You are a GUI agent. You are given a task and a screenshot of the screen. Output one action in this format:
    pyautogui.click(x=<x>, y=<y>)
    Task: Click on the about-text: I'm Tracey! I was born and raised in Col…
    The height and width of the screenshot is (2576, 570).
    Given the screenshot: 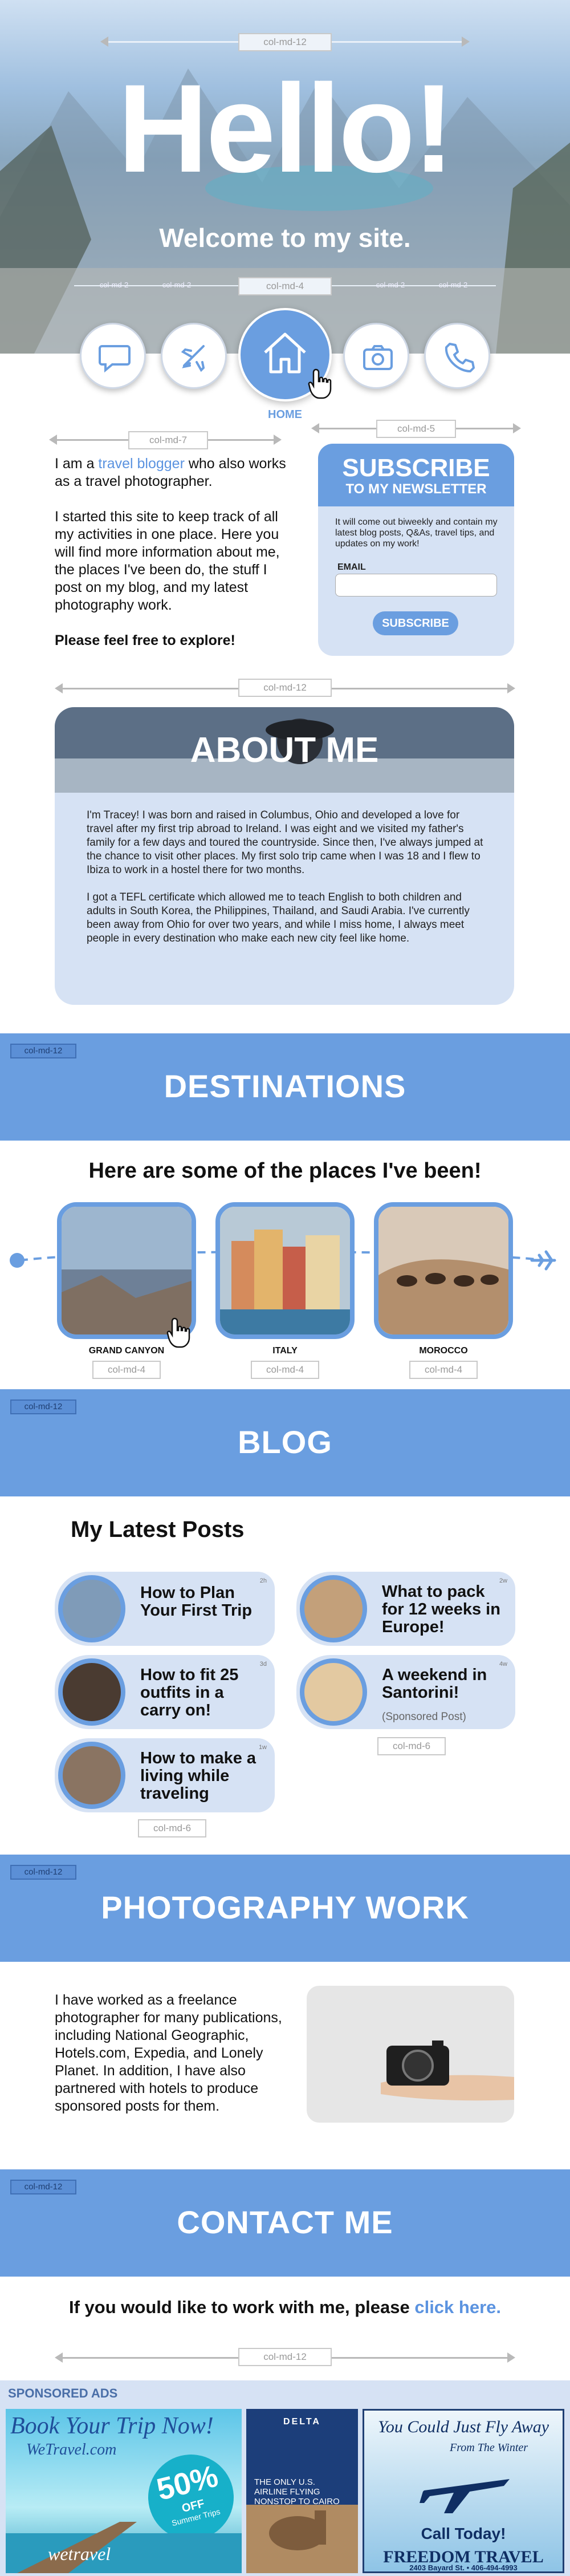 What is the action you would take?
    pyautogui.click(x=286, y=878)
    